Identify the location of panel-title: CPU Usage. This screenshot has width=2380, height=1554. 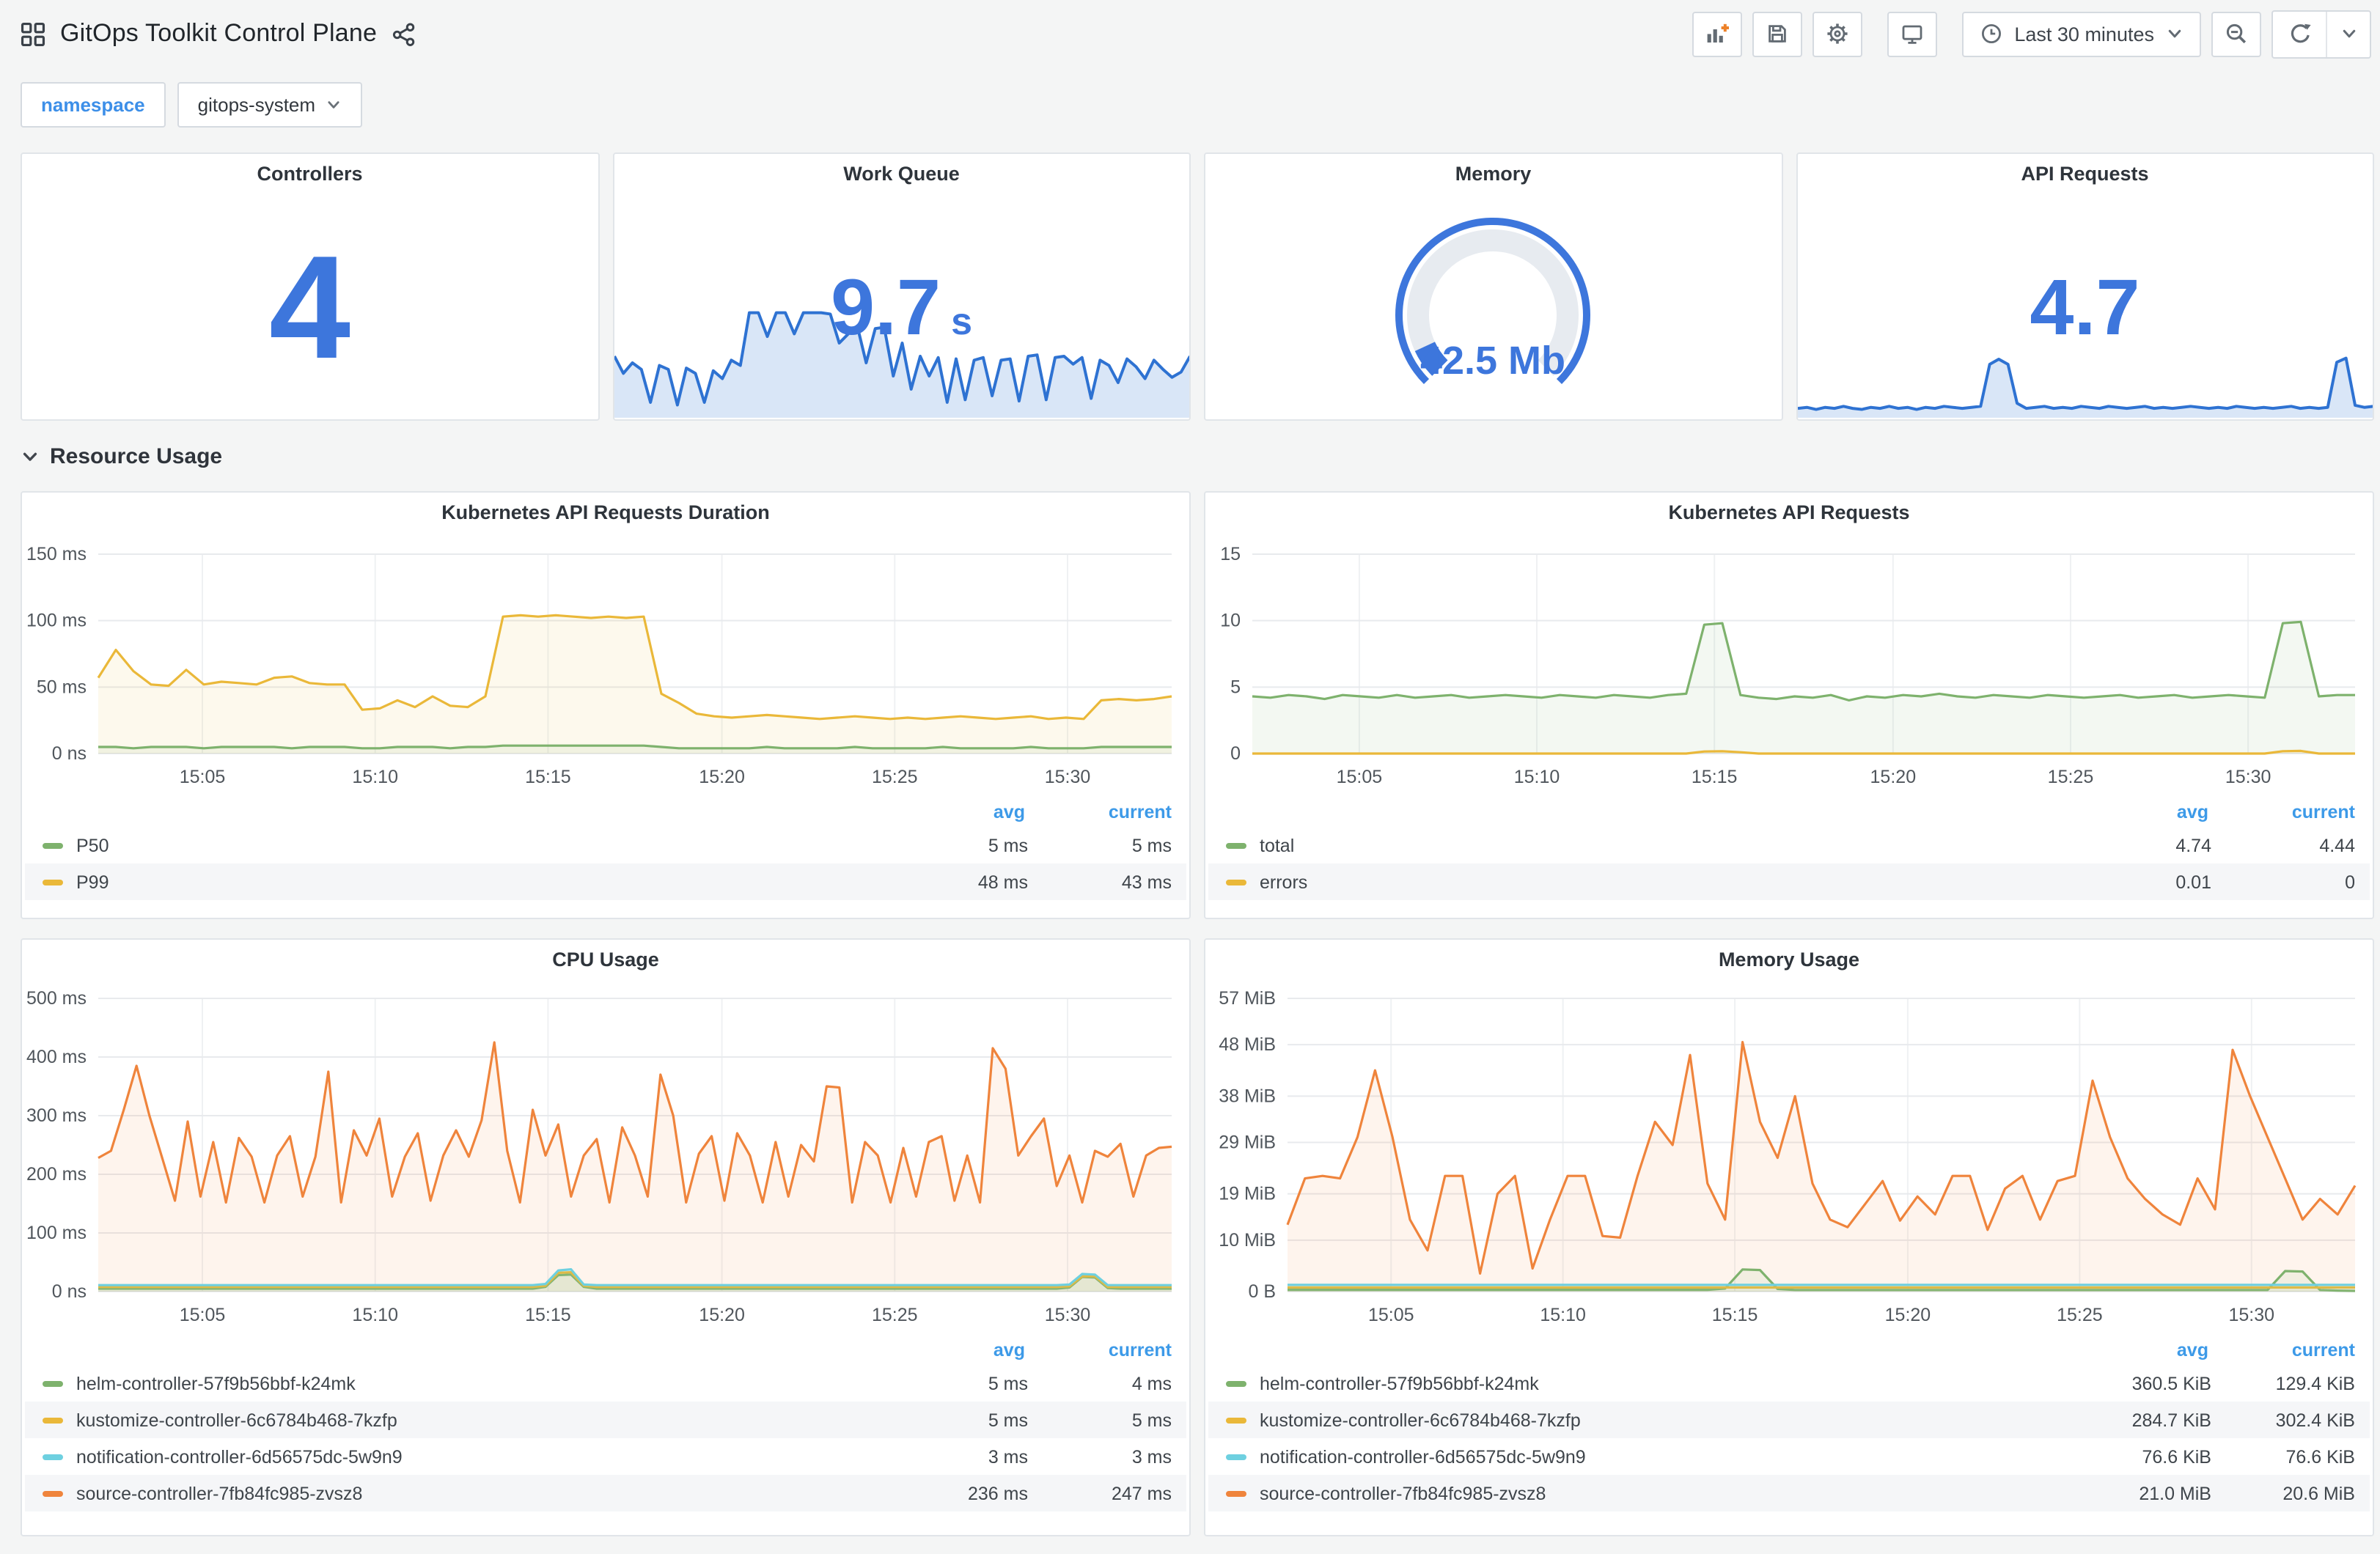
(606, 959).